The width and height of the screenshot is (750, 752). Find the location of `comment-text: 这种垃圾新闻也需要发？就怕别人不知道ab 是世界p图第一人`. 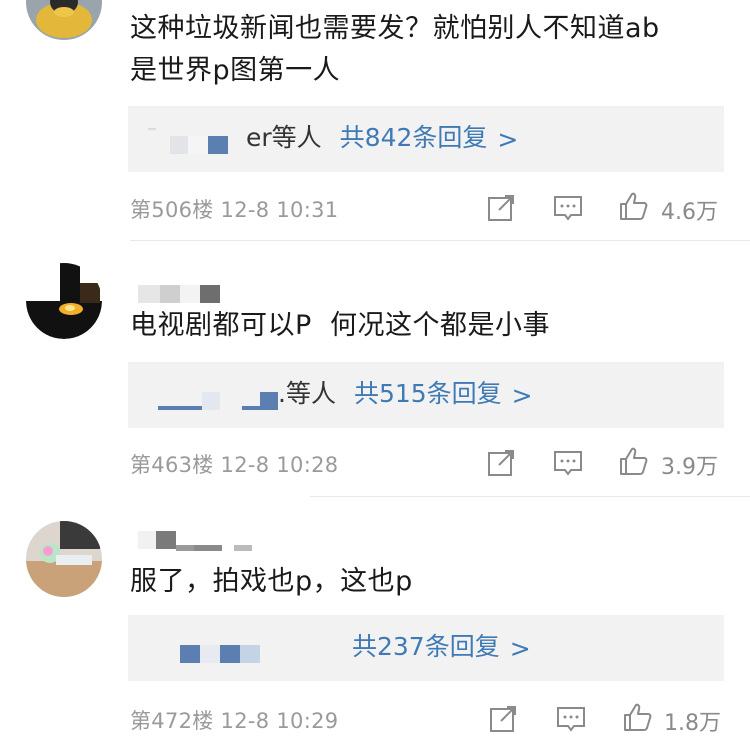

comment-text: 这种垃圾新闻也需要发？就怕别人不知道ab 是世界p图第一人 is located at coordinates (395, 49).